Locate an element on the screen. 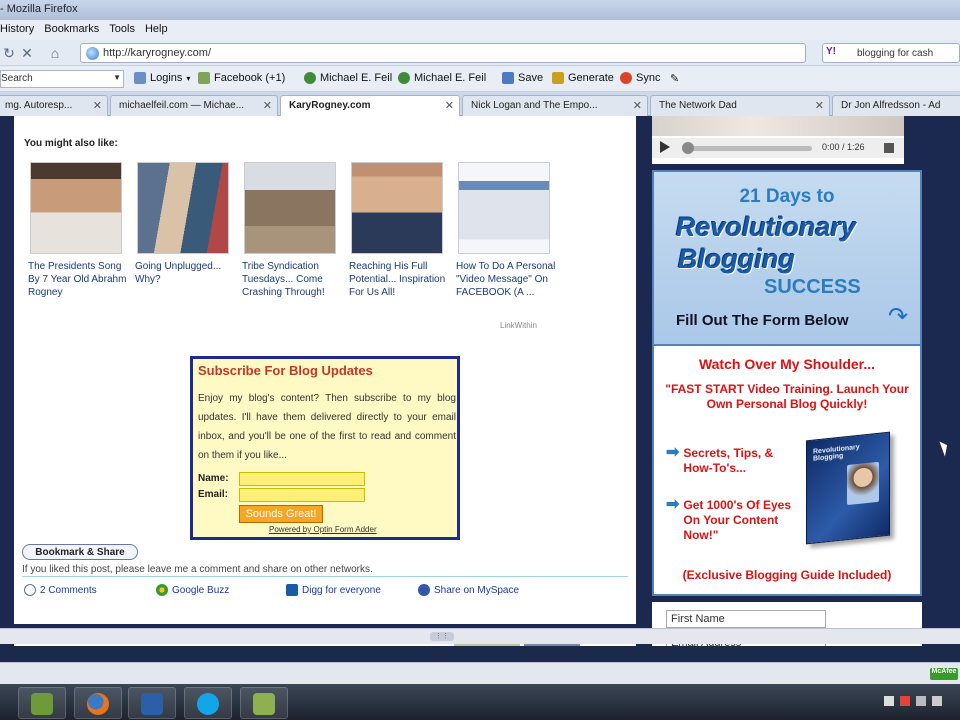  tray-network-icon is located at coordinates (921, 701).